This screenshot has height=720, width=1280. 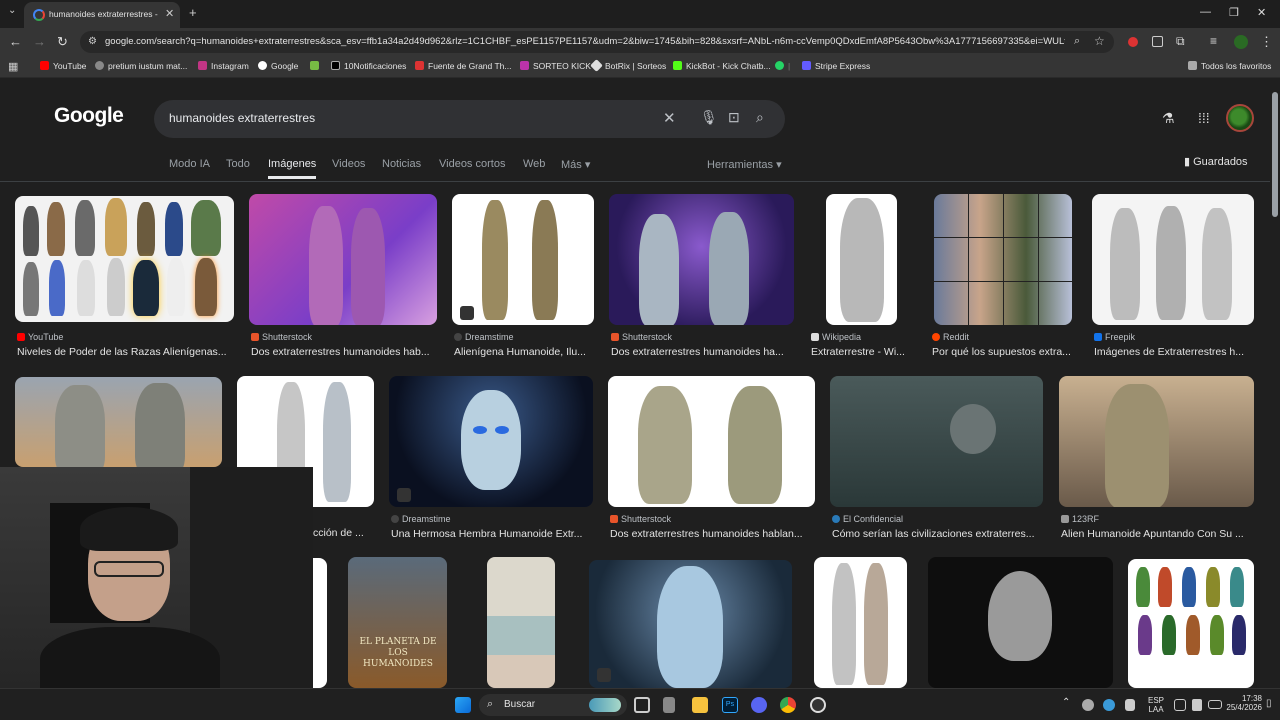 I want to click on page-scrollbar, so click(x=1275, y=384).